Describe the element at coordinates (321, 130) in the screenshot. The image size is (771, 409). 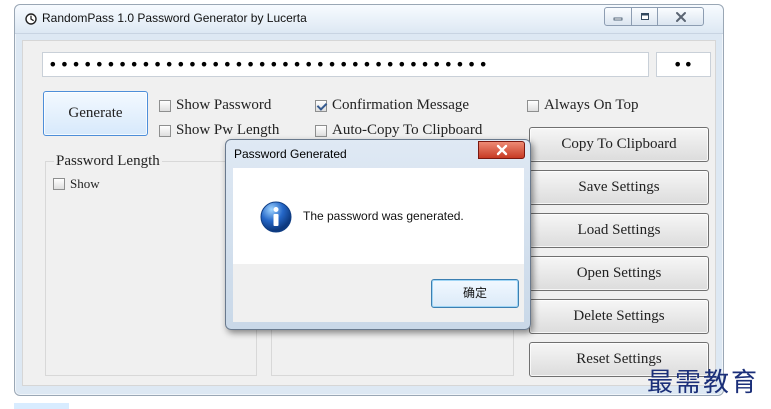
I see `auto-copy-checkbox` at that location.